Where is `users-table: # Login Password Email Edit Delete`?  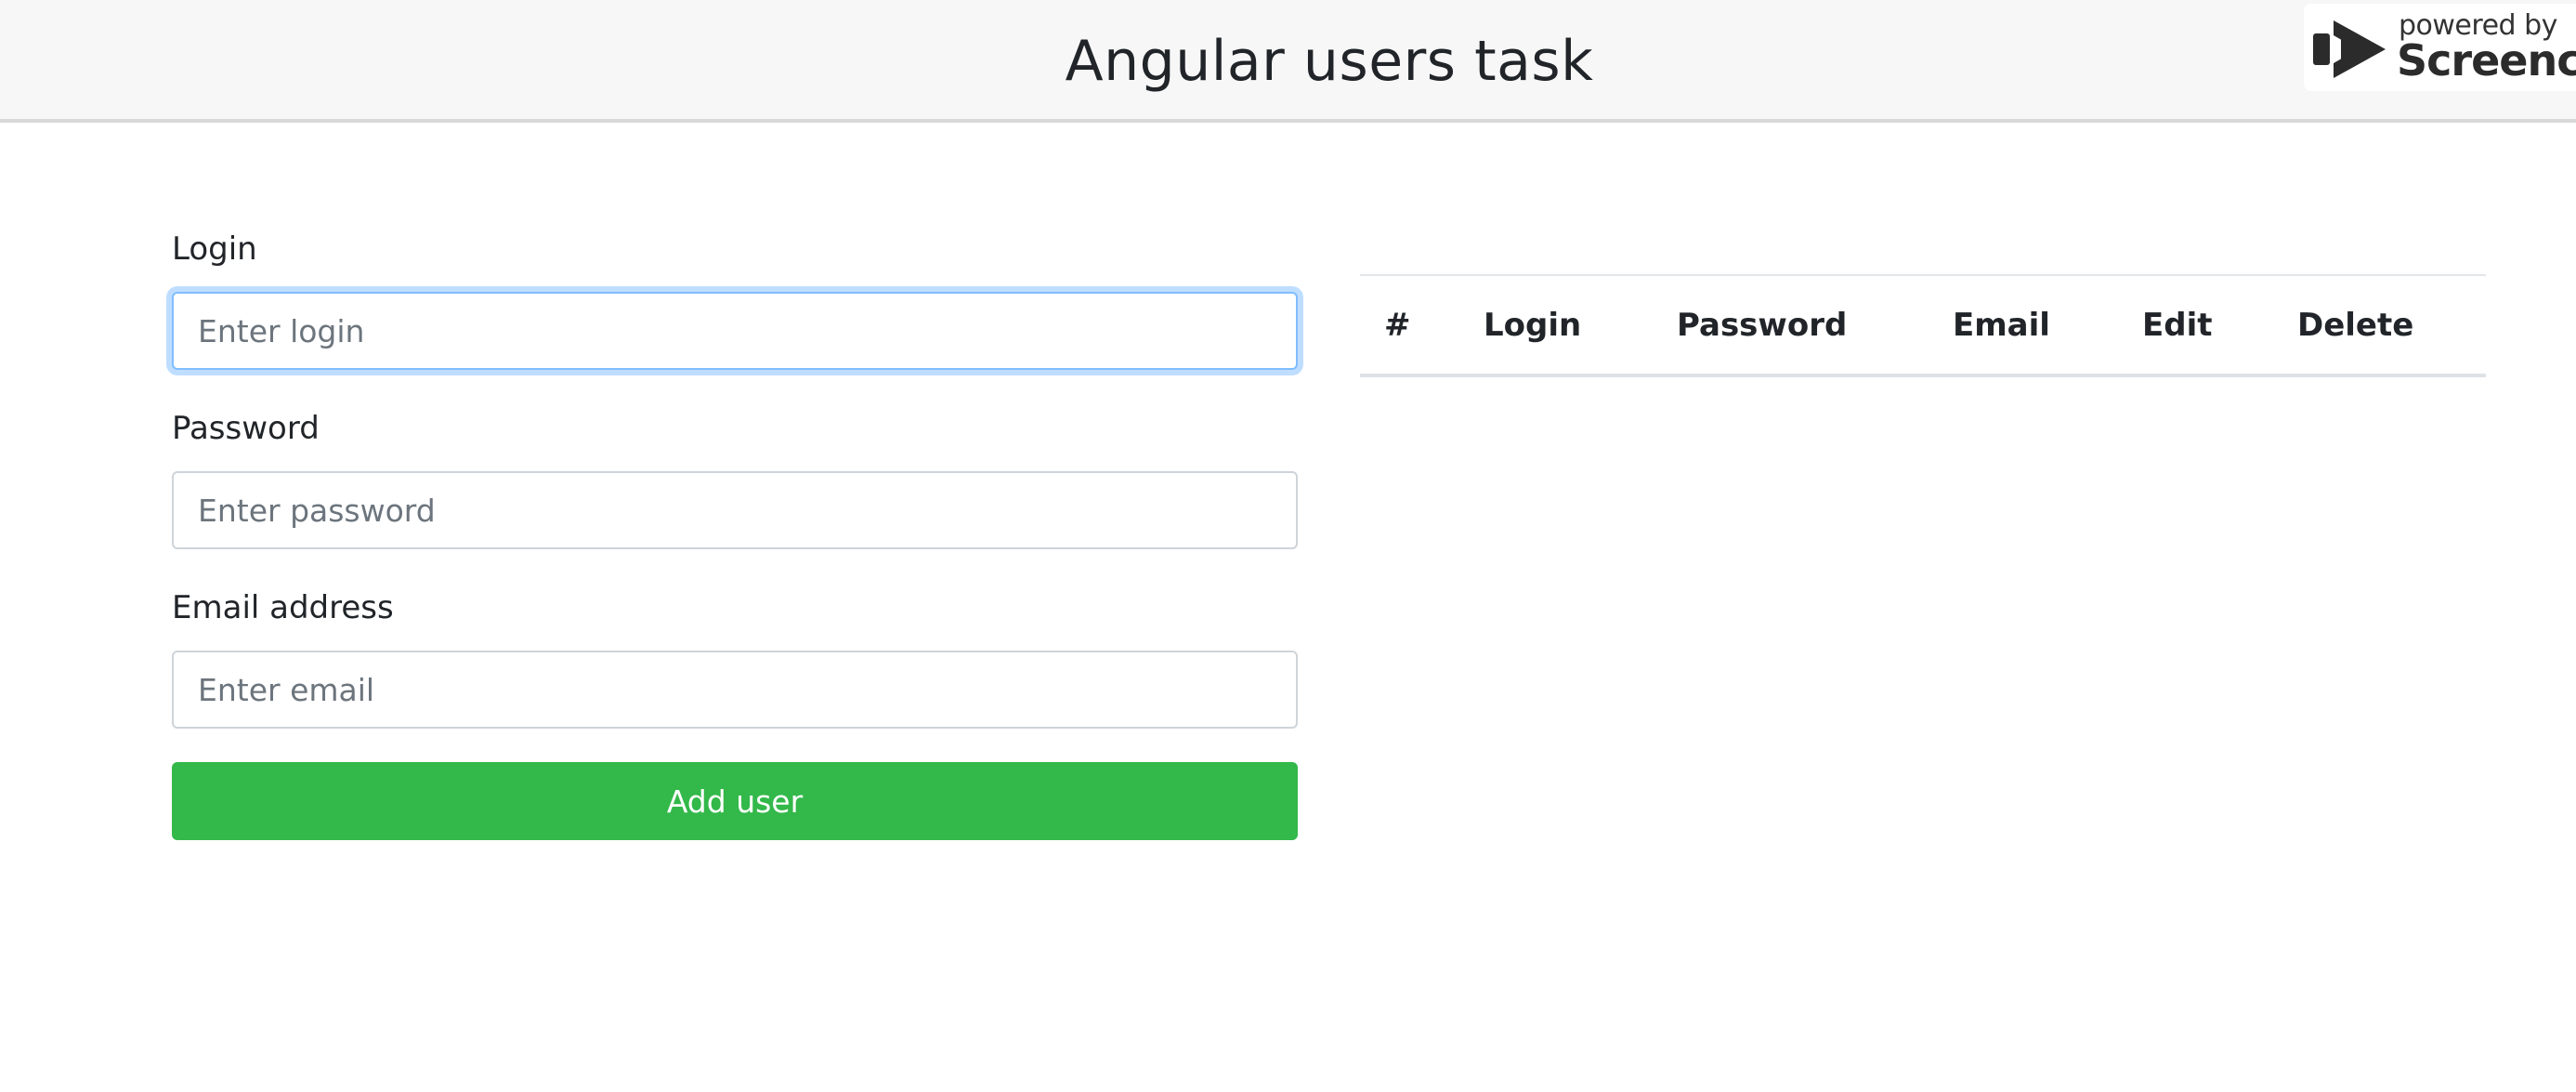
users-table: # Login Password Email Edit Delete is located at coordinates (1923, 325).